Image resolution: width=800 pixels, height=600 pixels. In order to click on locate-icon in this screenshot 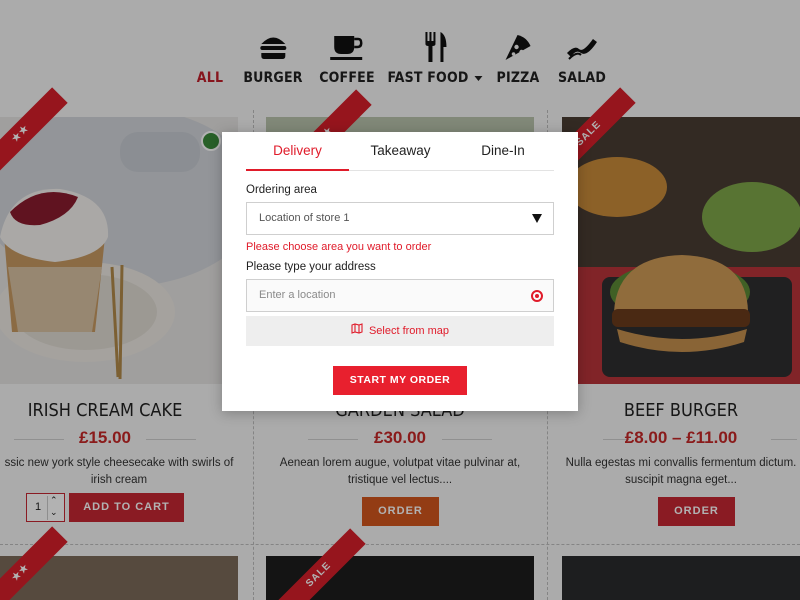, I will do `click(537, 296)`.